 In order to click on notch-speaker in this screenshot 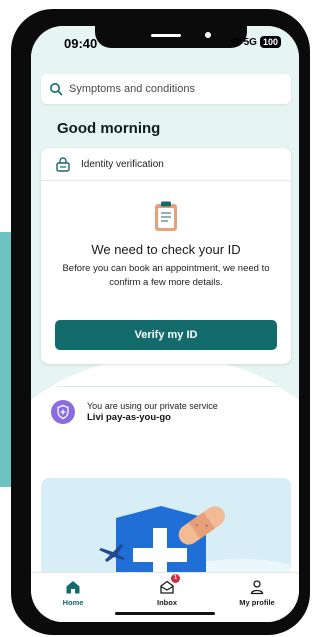, I will do `click(166, 35)`.